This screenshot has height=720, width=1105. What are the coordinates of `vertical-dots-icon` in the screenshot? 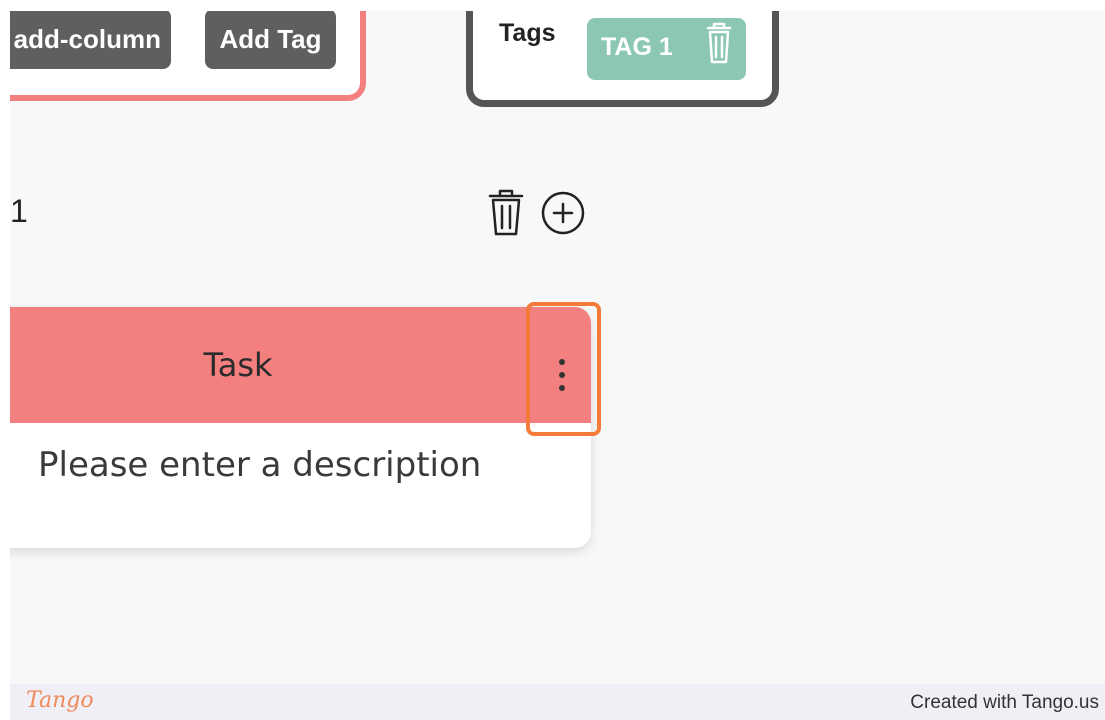 It's located at (562, 362).